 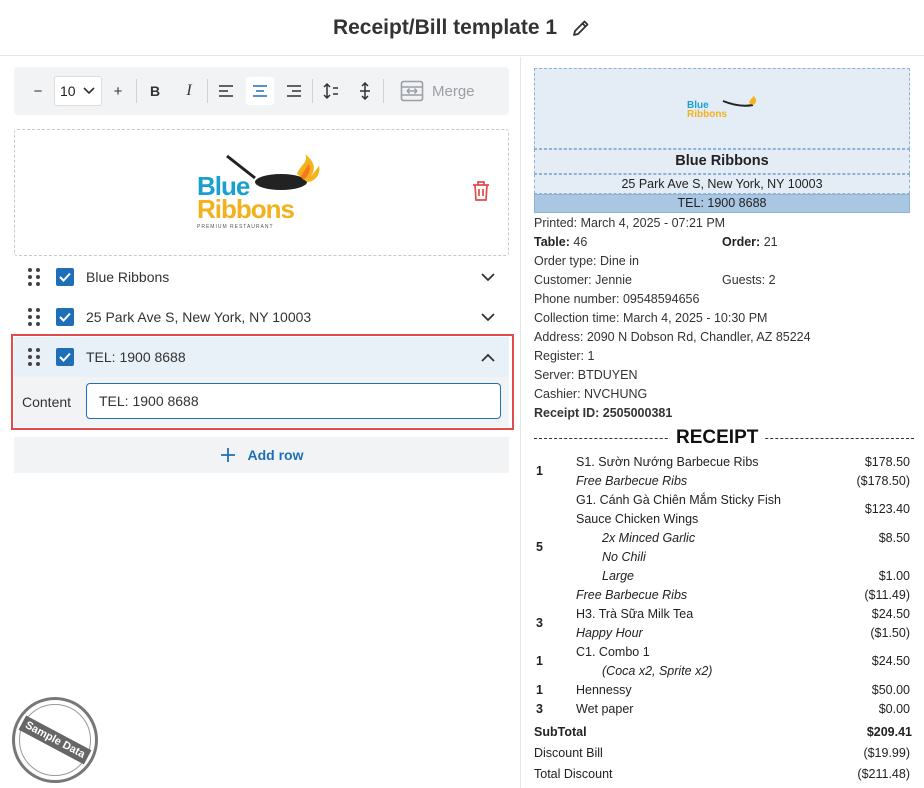 I want to click on align-right-icon, so click(x=294, y=91).